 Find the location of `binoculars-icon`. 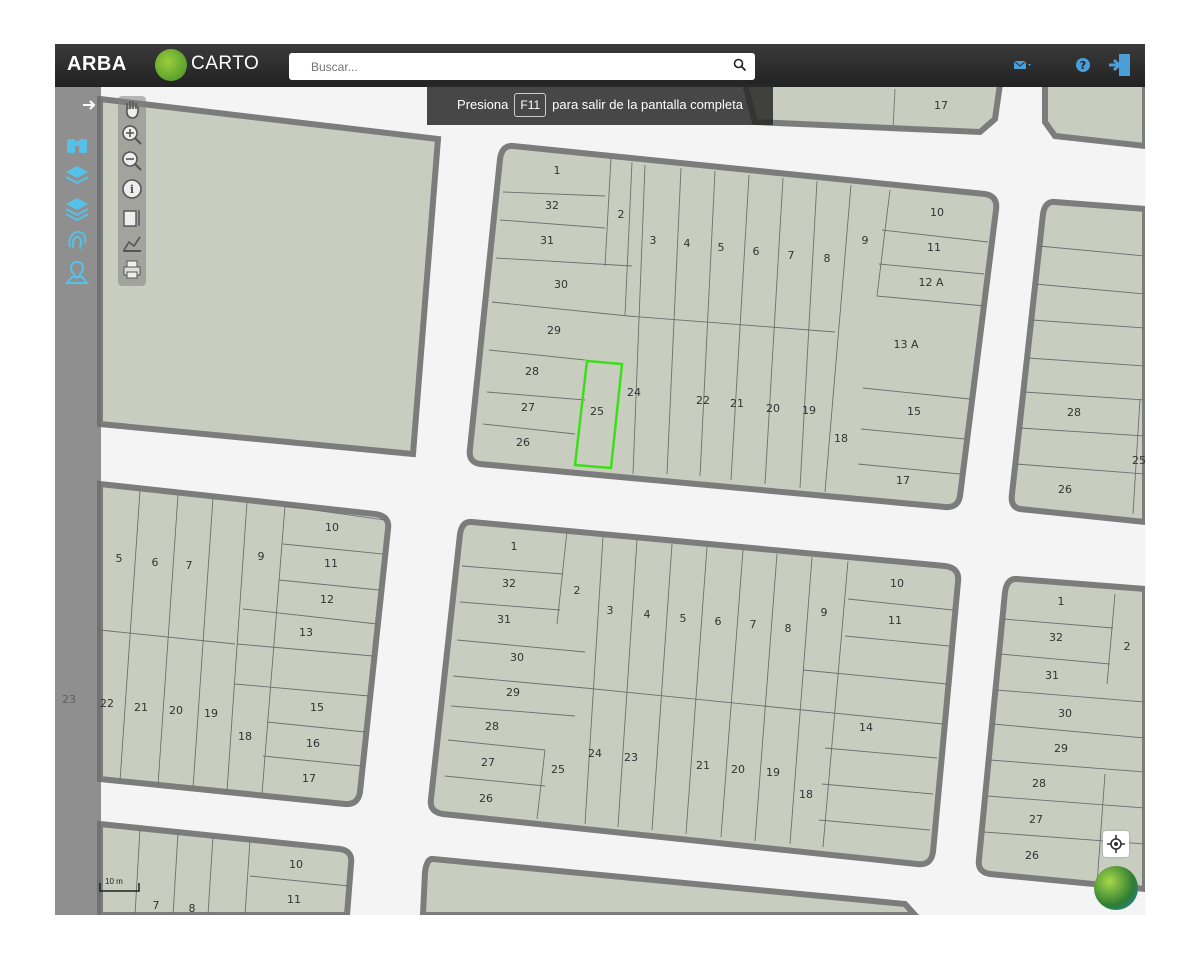

binoculars-icon is located at coordinates (77, 144).